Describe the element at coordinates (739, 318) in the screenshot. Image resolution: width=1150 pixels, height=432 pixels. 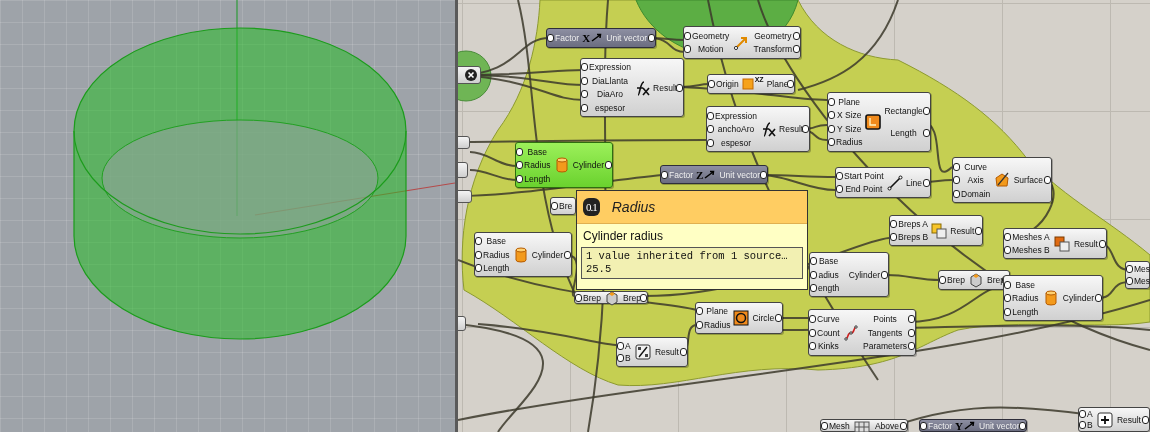
I see `component-node: Plane Radius Circle` at that location.